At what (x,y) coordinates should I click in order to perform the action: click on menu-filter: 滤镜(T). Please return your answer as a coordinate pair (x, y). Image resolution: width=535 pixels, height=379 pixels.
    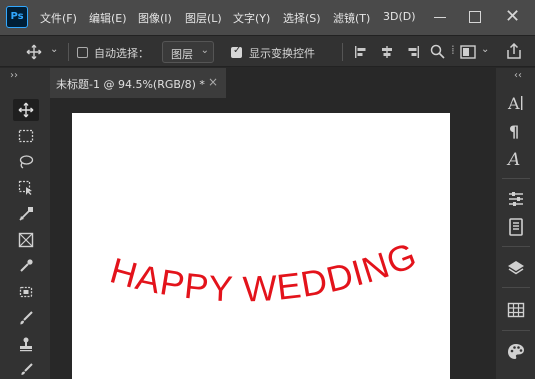
    Looking at the image, I should click on (351, 18).